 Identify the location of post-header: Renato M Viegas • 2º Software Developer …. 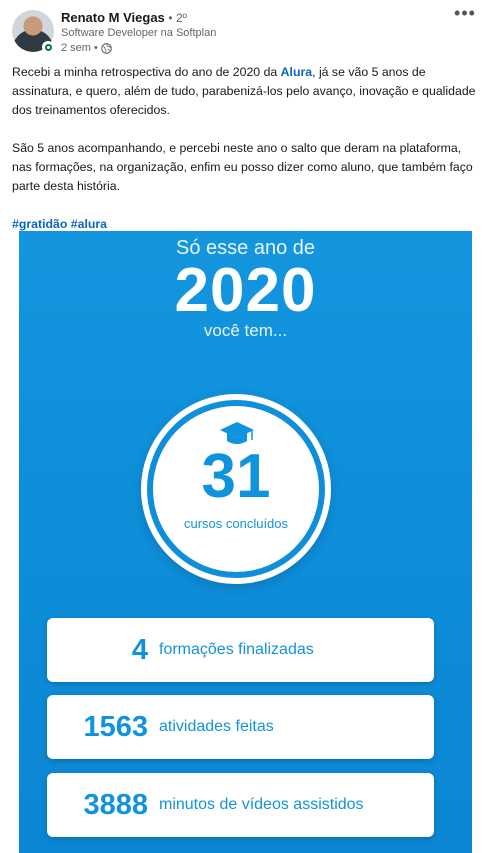
(245, 31).